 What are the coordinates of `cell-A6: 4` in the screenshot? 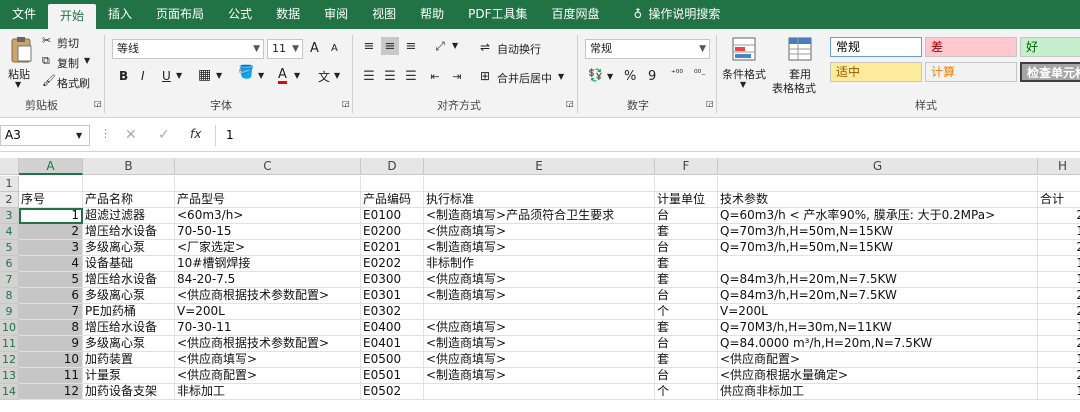 It's located at (51, 264).